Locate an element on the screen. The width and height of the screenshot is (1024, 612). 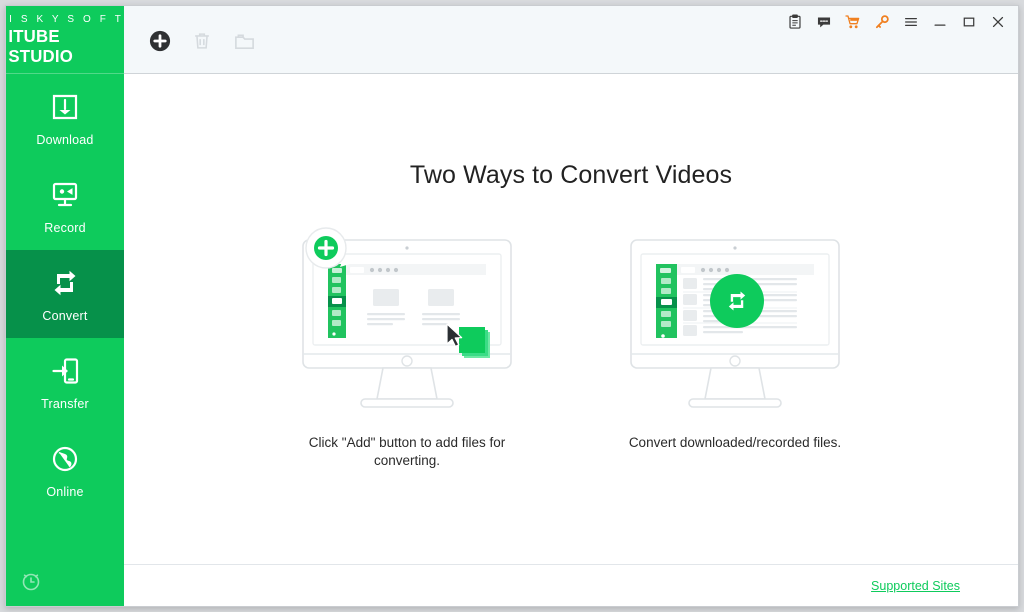
folder-icon is located at coordinates (244, 43).